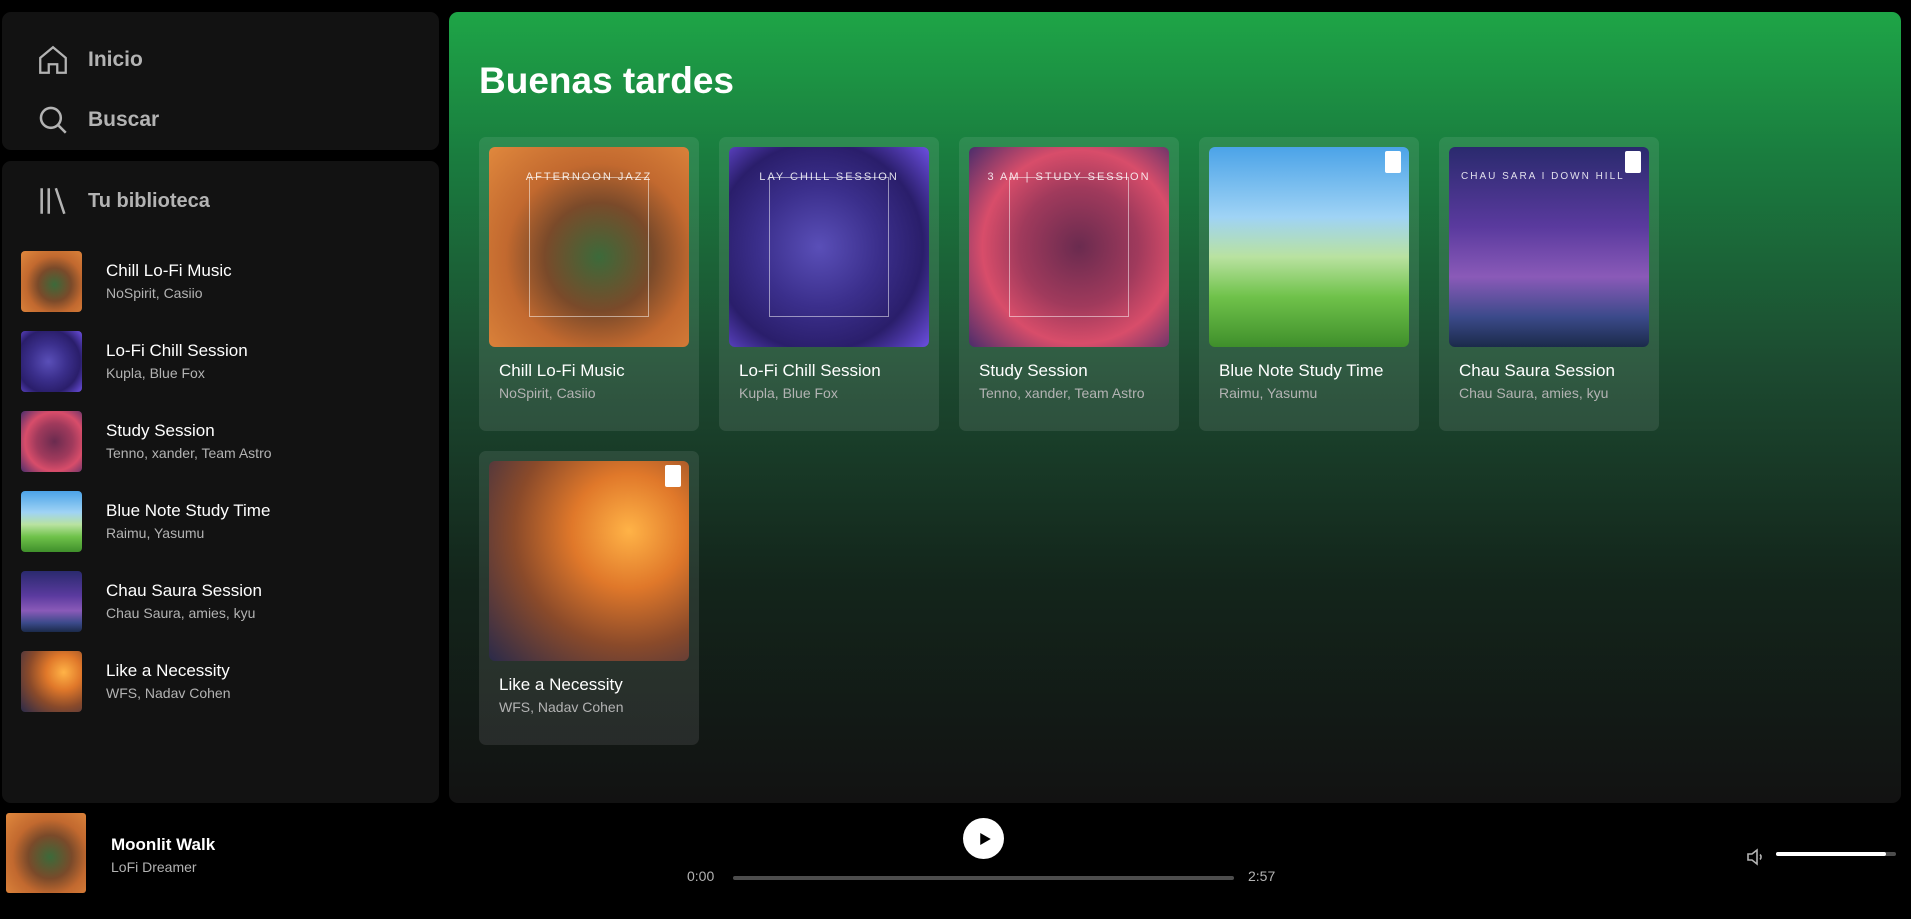  Describe the element at coordinates (562, 370) in the screenshot. I see `card-title: Chill Lo-Fi Music` at that location.